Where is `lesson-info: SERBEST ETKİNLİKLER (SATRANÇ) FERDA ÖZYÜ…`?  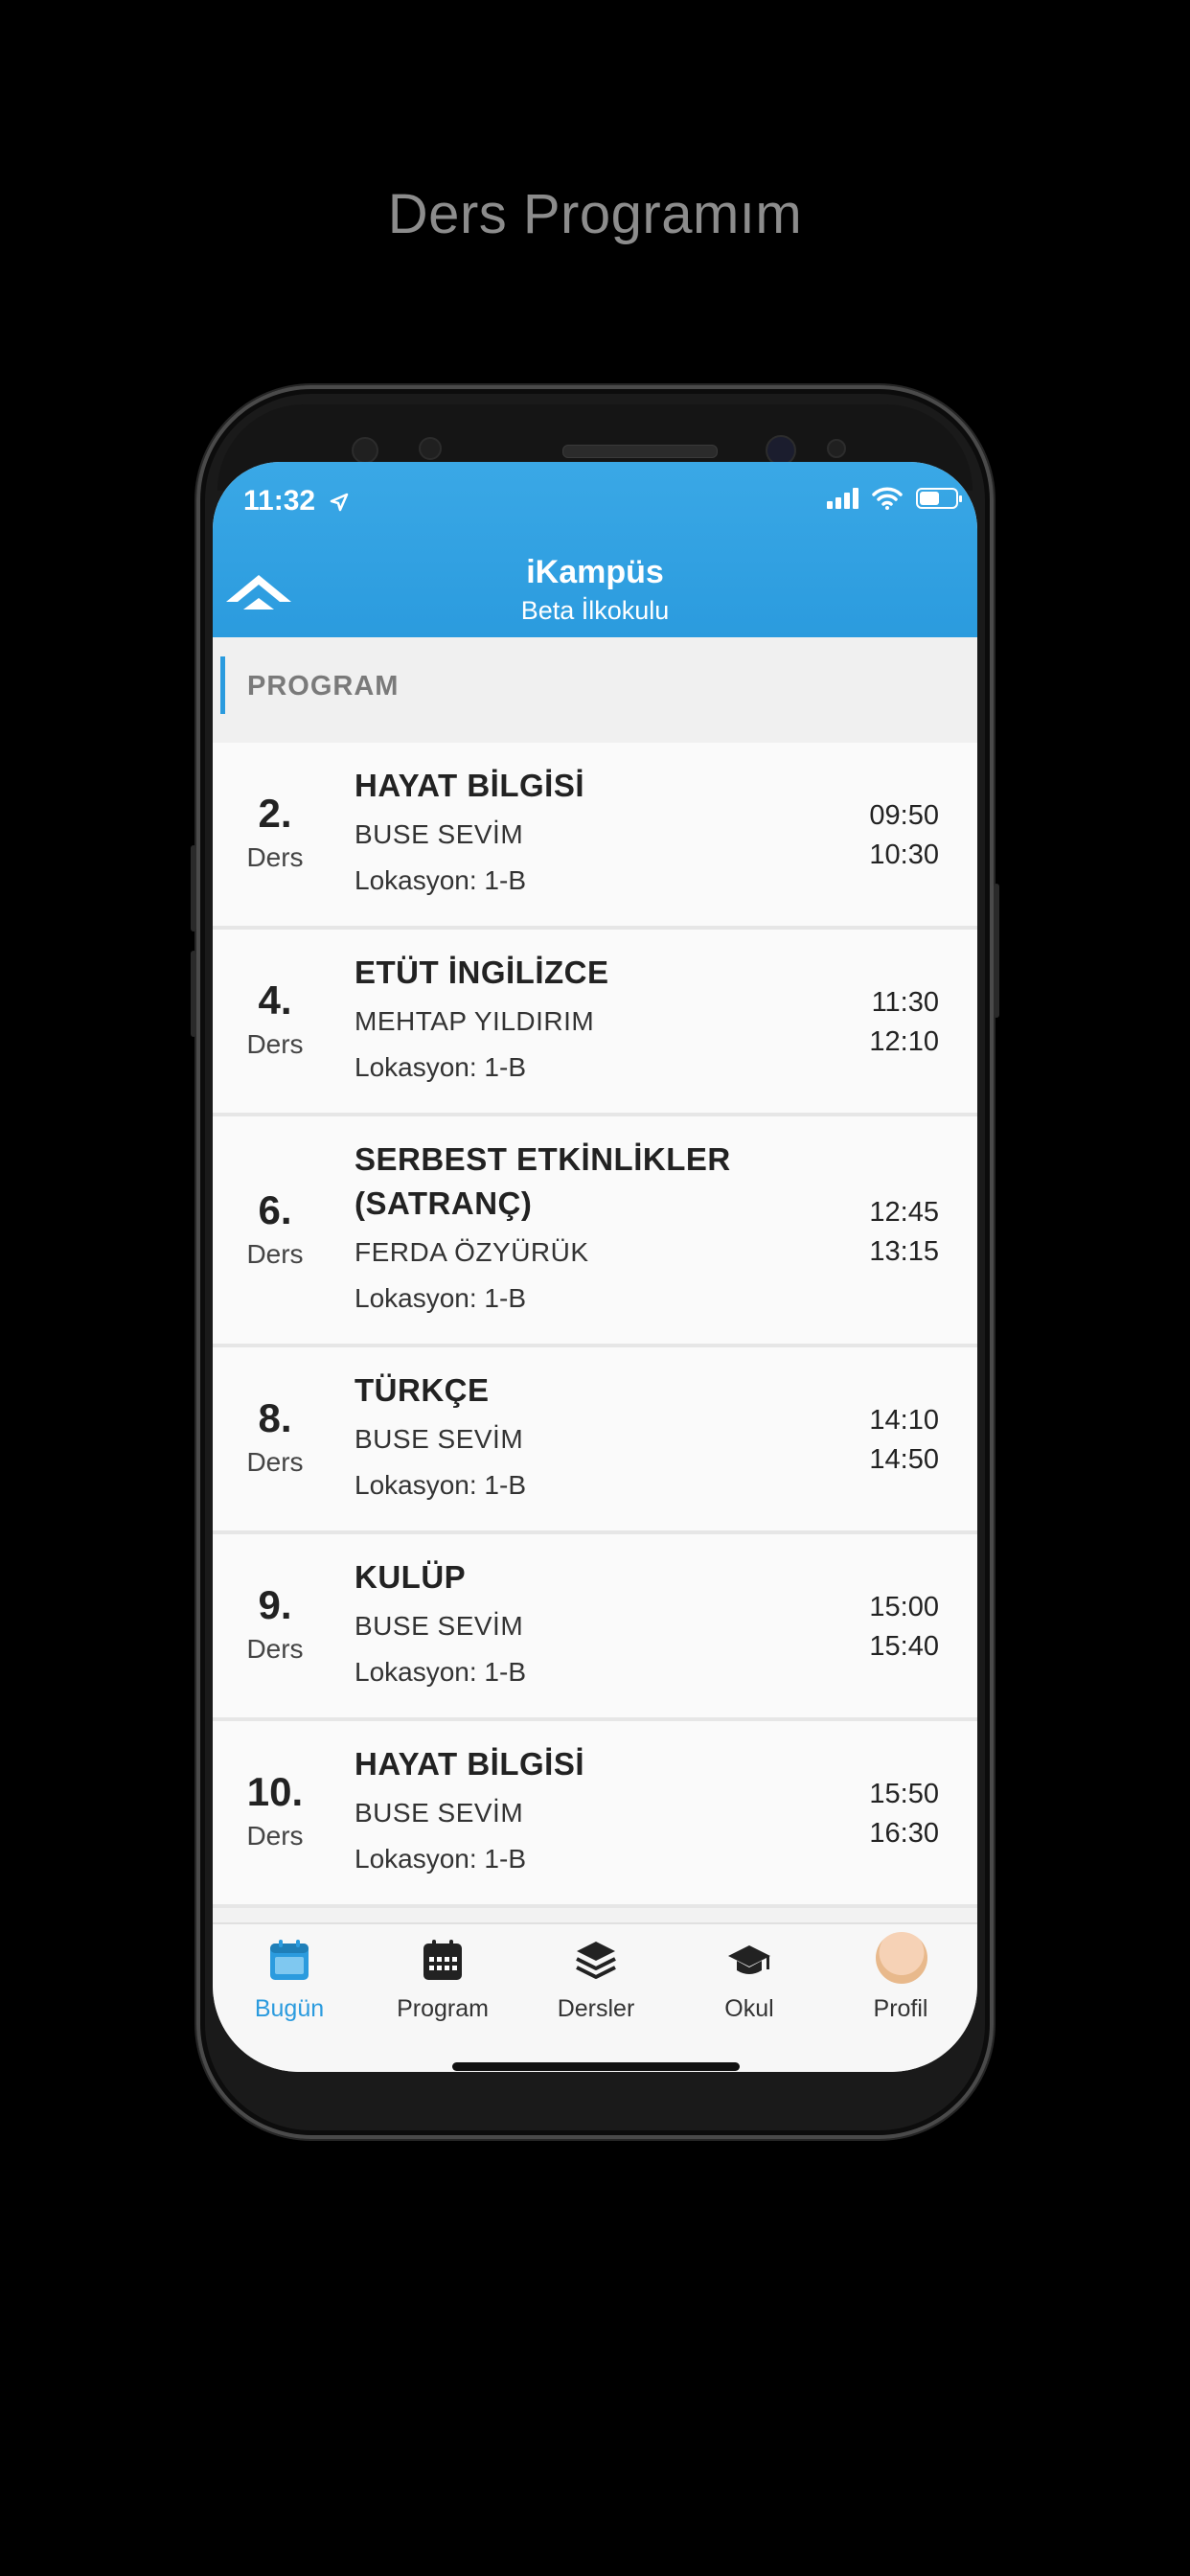 lesson-info: SERBEST ETKİNLİKLER (SATRANÇ) FERDA ÖZYÜ… is located at coordinates (585, 1226).